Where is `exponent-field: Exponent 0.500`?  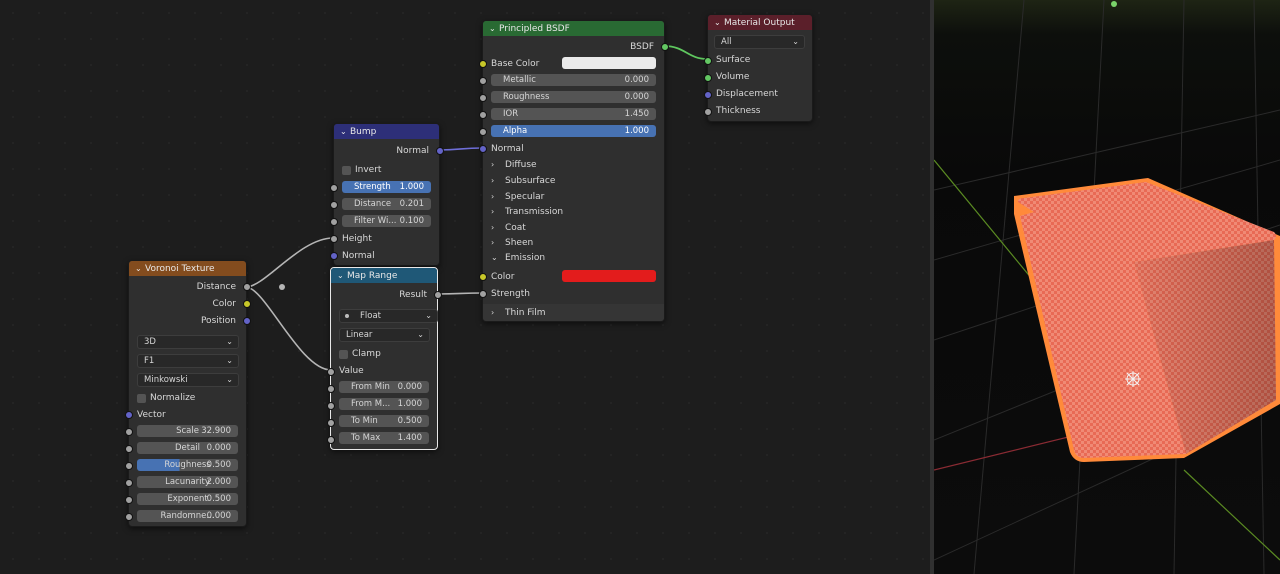
exponent-field: Exponent 0.500 is located at coordinates (187, 499).